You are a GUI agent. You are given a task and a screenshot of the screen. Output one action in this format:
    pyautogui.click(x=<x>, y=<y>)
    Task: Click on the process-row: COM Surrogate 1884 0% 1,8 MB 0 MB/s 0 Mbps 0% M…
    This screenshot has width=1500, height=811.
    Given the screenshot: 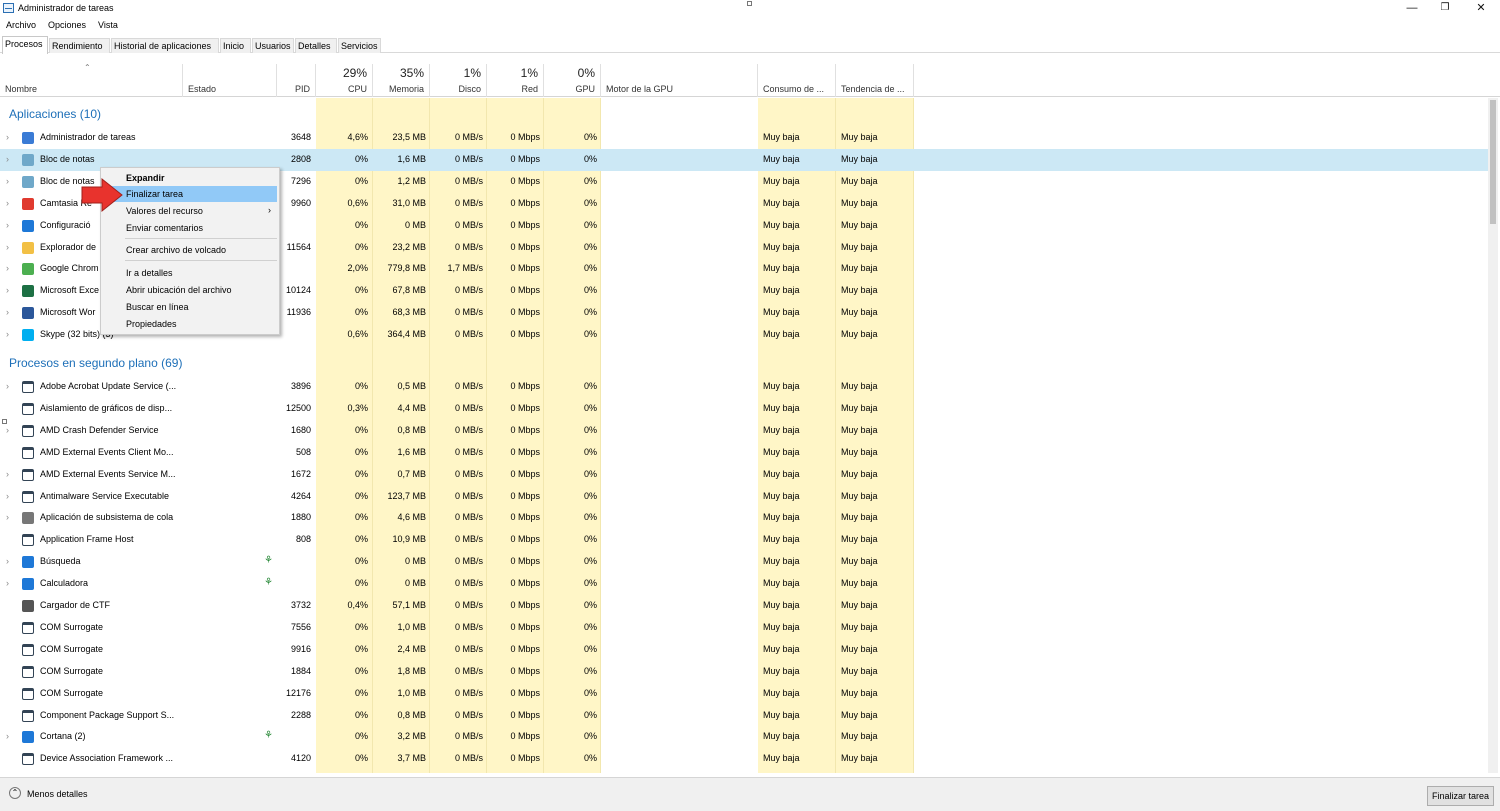 What is the action you would take?
    pyautogui.click(x=745, y=672)
    